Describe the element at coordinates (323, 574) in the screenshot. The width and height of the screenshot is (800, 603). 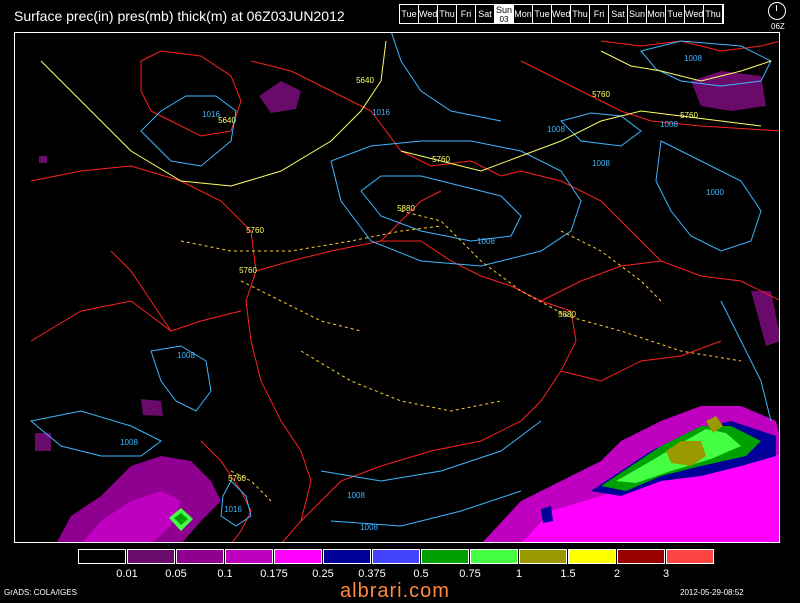
I see `legend-label: 0.25` at that location.